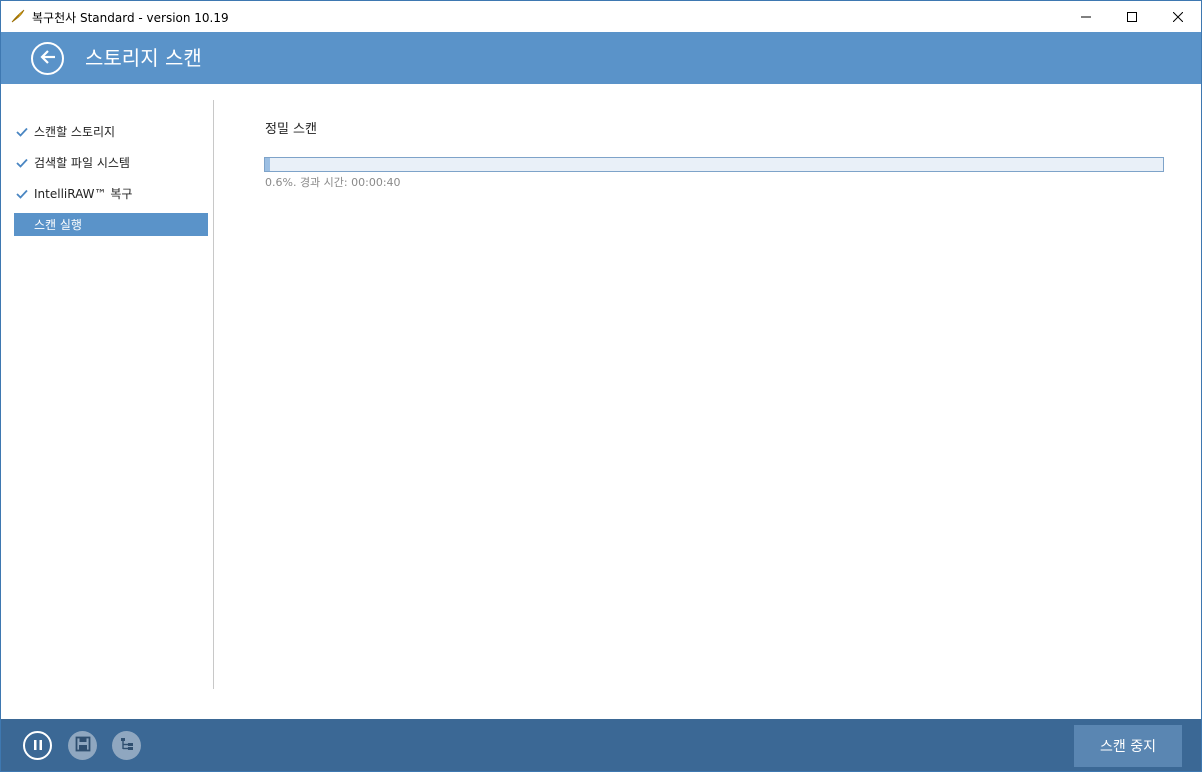  Describe the element at coordinates (82, 163) in the screenshot. I see `step-label: 검색할 파일 시스템` at that location.